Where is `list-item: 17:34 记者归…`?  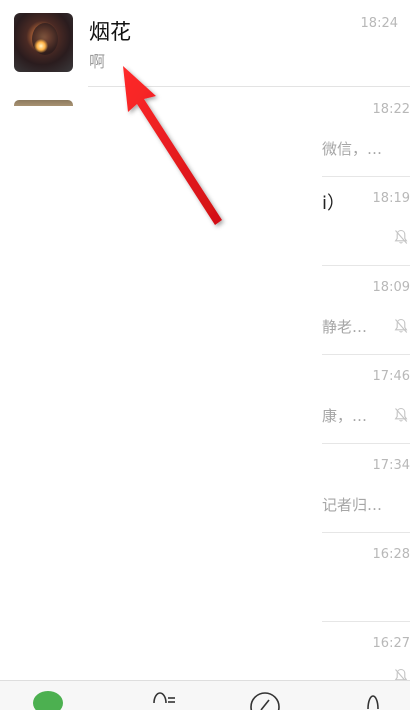
list-item: 17:34 记者归… is located at coordinates (366, 488).